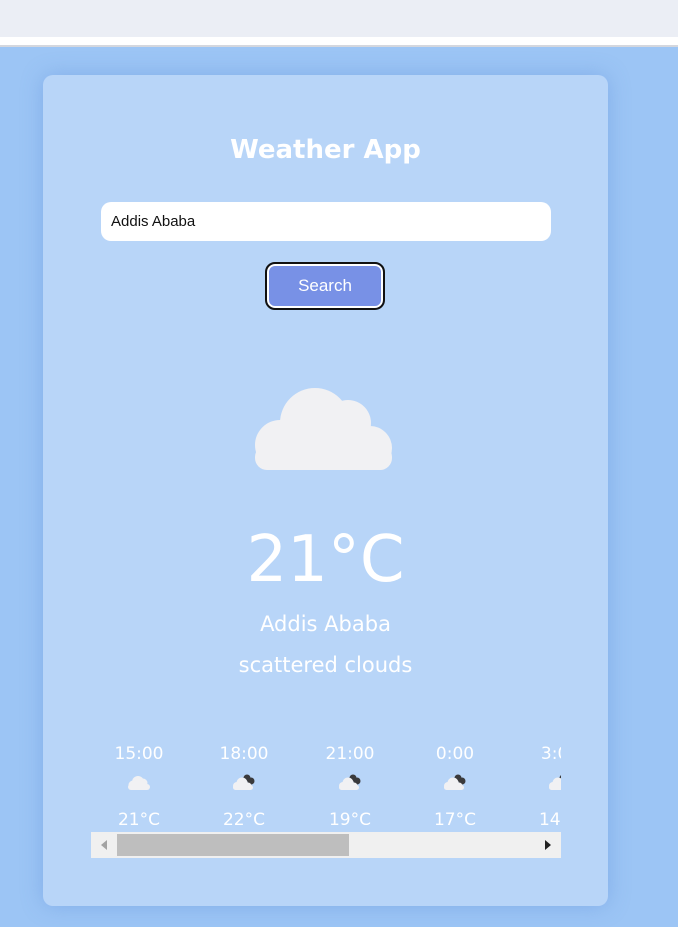  I want to click on forecast-time: 0:00, so click(455, 754).